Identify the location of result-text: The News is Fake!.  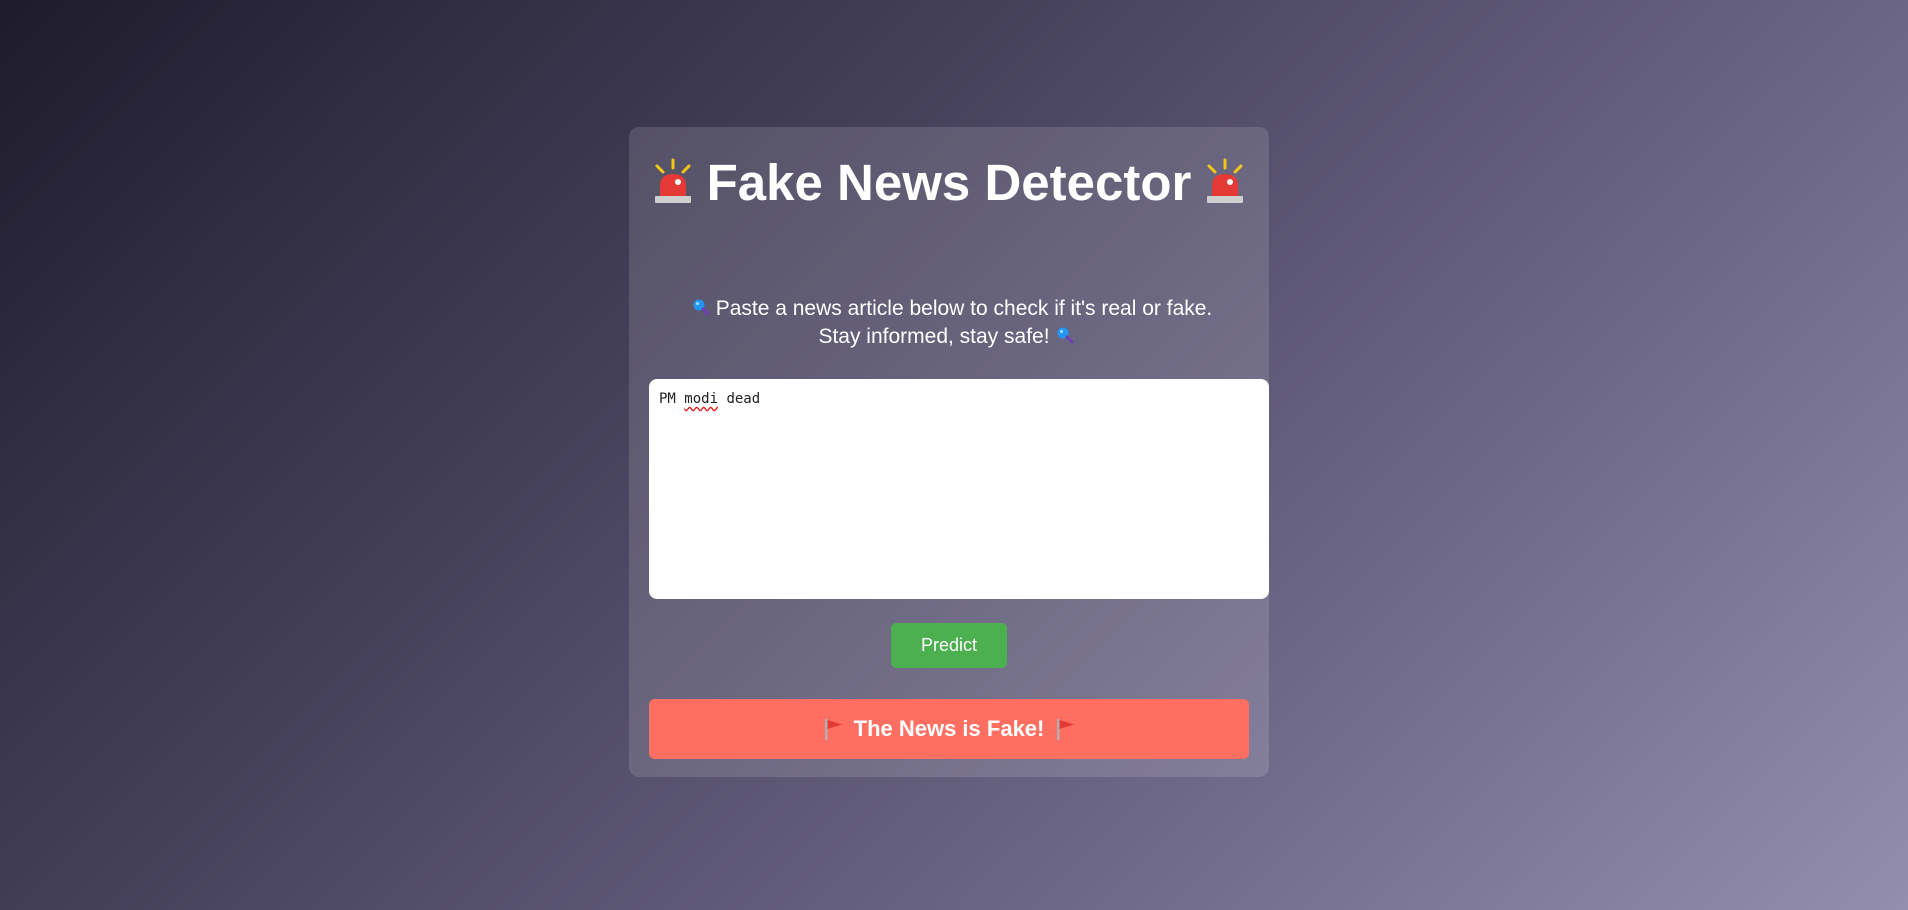
(949, 728).